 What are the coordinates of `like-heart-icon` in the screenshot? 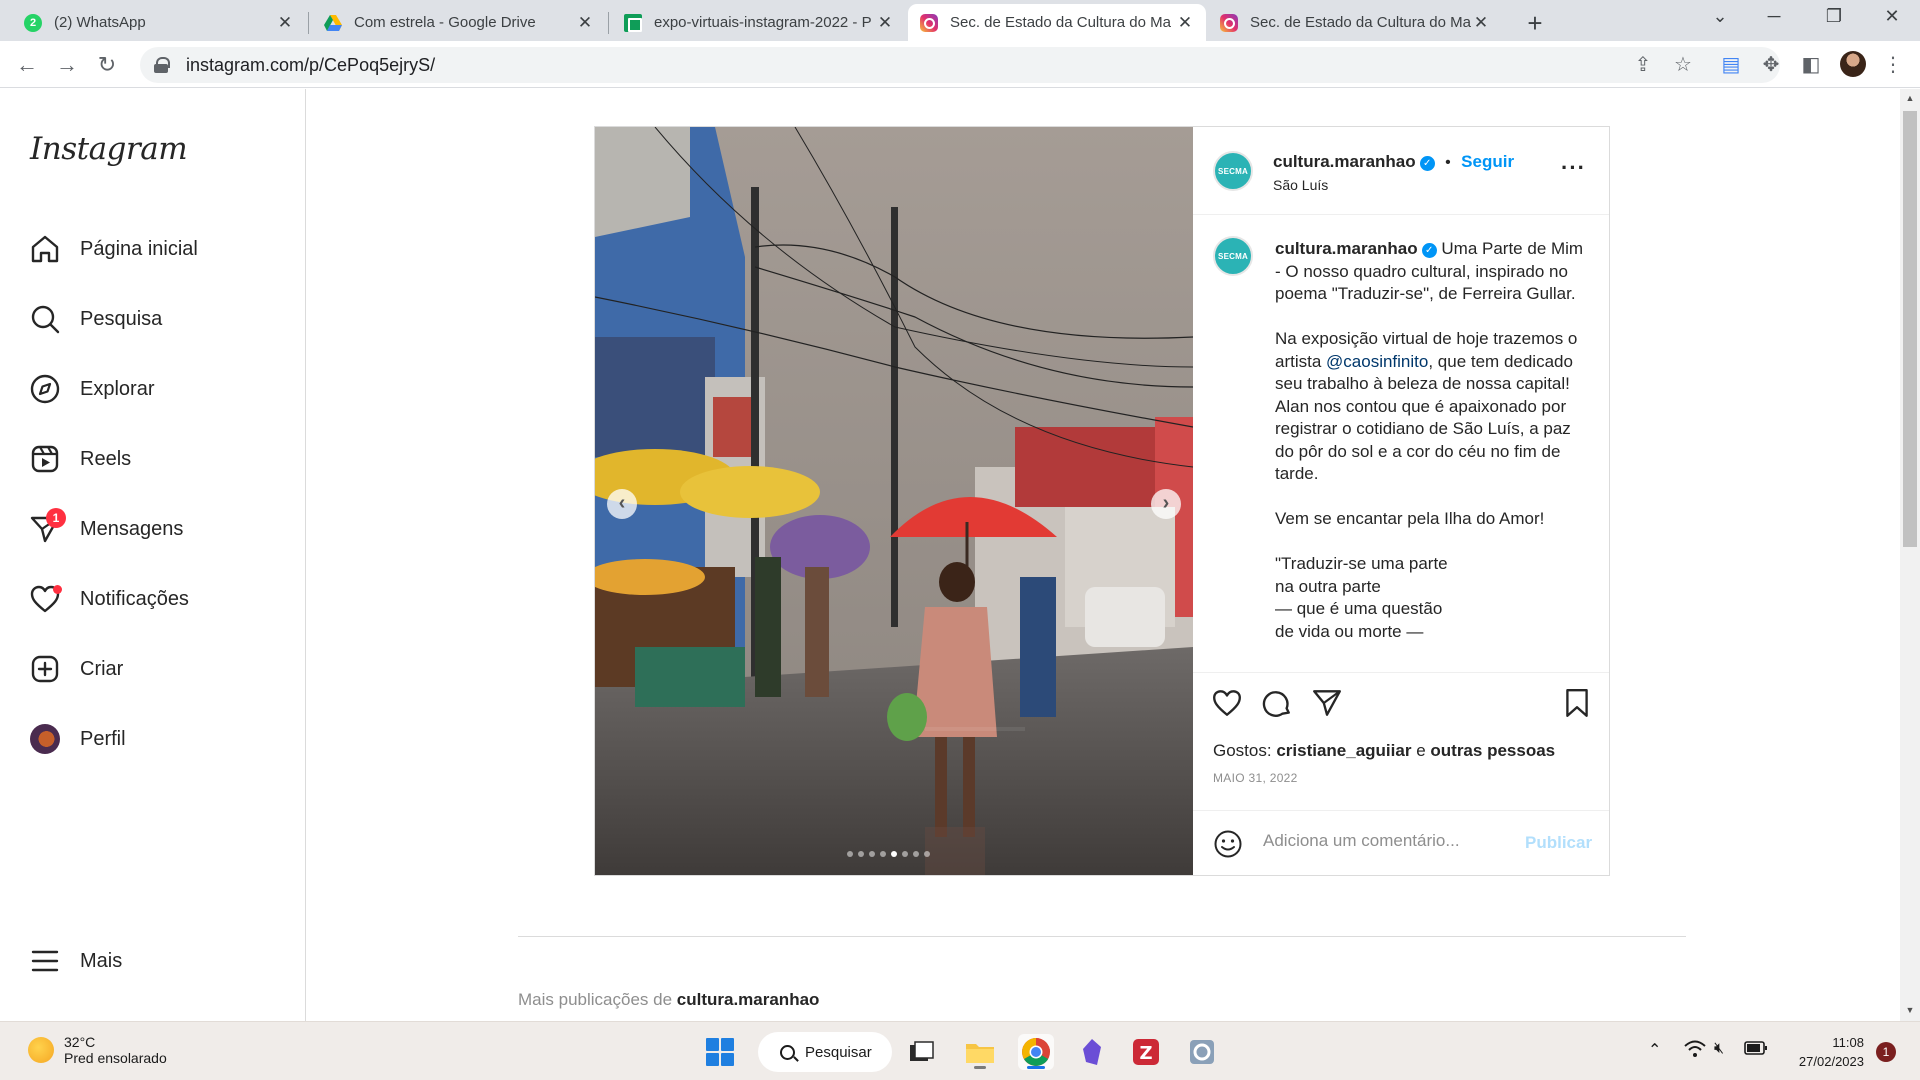 It's located at (1227, 703).